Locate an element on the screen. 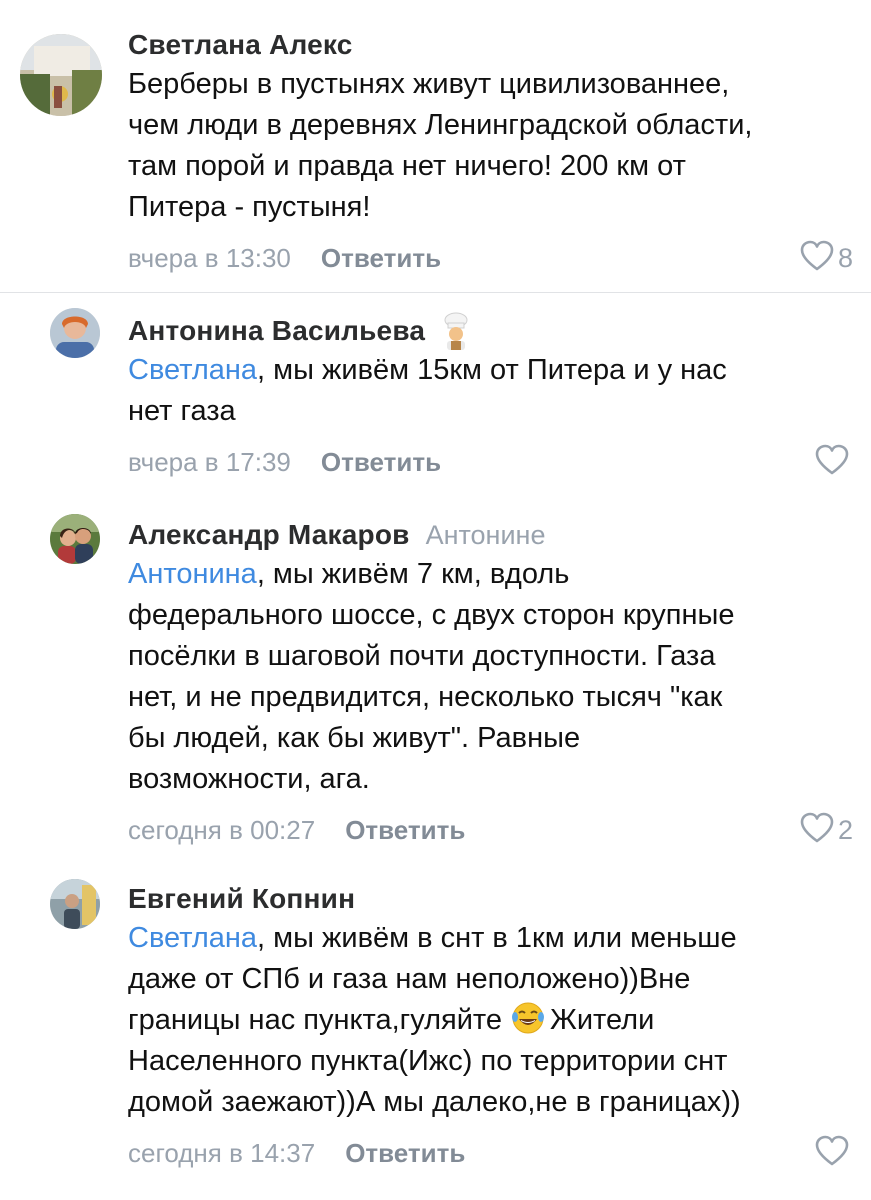 The image size is (871, 1200). comment-time: сегодня в 14:37 is located at coordinates (222, 1152).